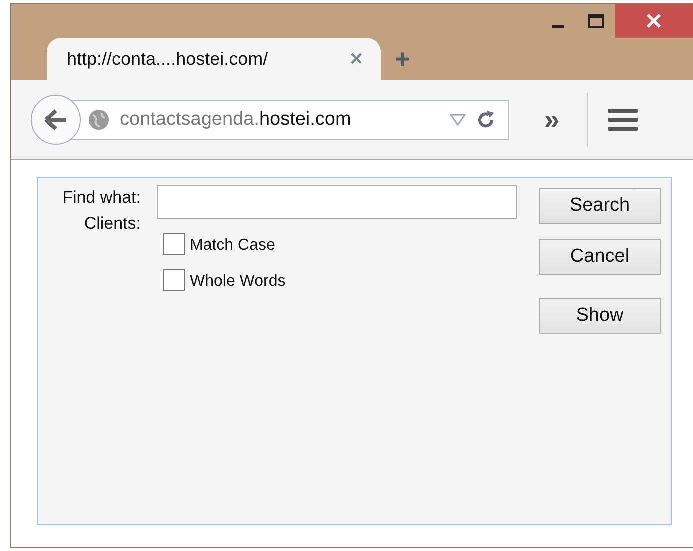  I want to click on back-button, so click(56, 119).